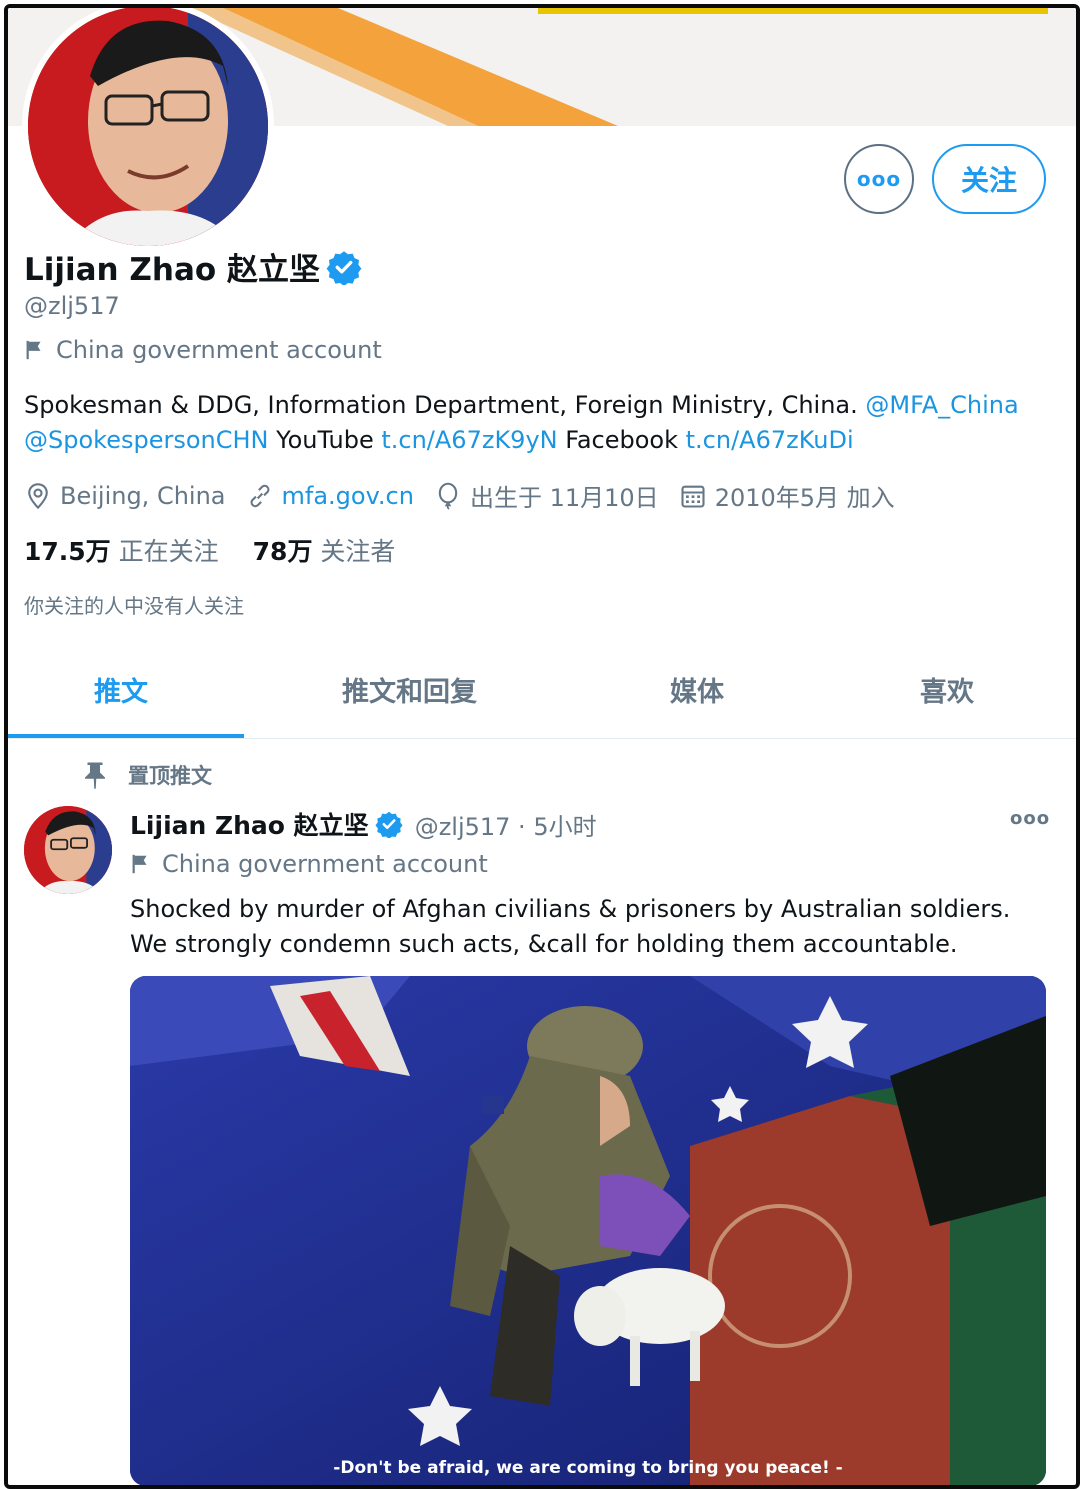 This screenshot has height=1489, width=1080. I want to click on website-link: mfa.gov.cn, so click(348, 496).